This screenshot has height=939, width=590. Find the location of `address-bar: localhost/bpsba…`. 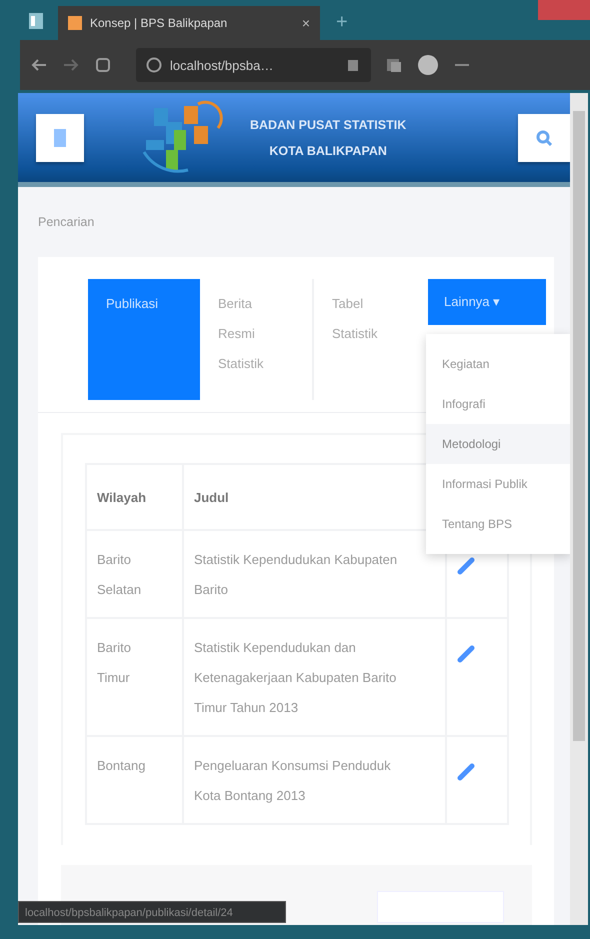

address-bar: localhost/bpsba… is located at coordinates (253, 65).